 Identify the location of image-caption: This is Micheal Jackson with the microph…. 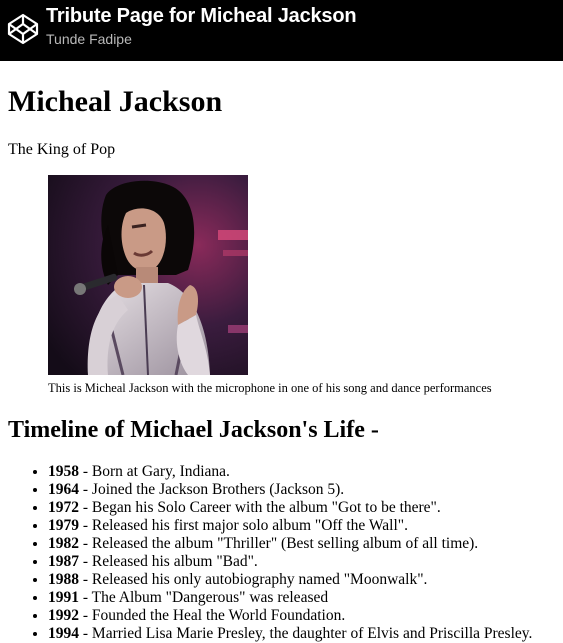
(270, 388).